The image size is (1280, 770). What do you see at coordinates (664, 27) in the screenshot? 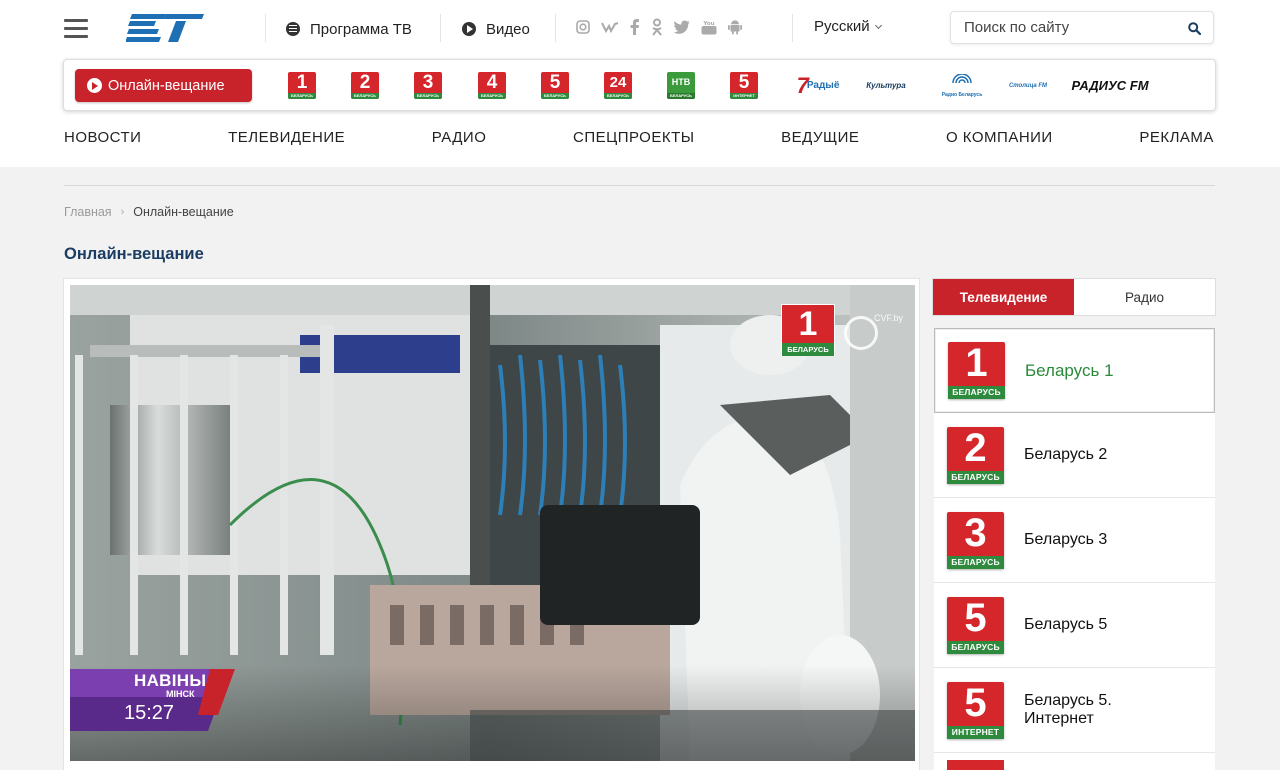
I see `social-links: You` at bounding box center [664, 27].